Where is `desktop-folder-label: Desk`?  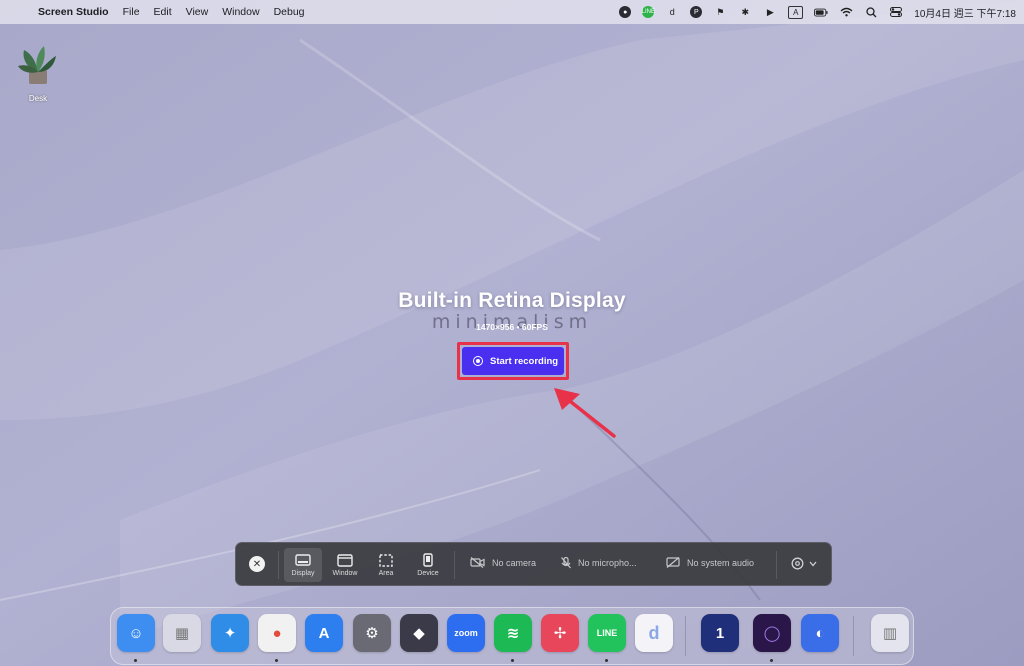 desktop-folder-label: Desk is located at coordinates (38, 98).